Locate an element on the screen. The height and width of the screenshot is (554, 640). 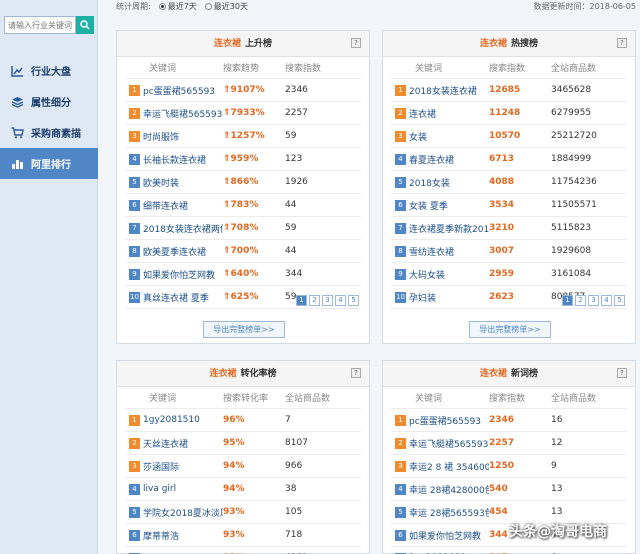
keyword-link: 连衣裙 is located at coordinates (422, 113).